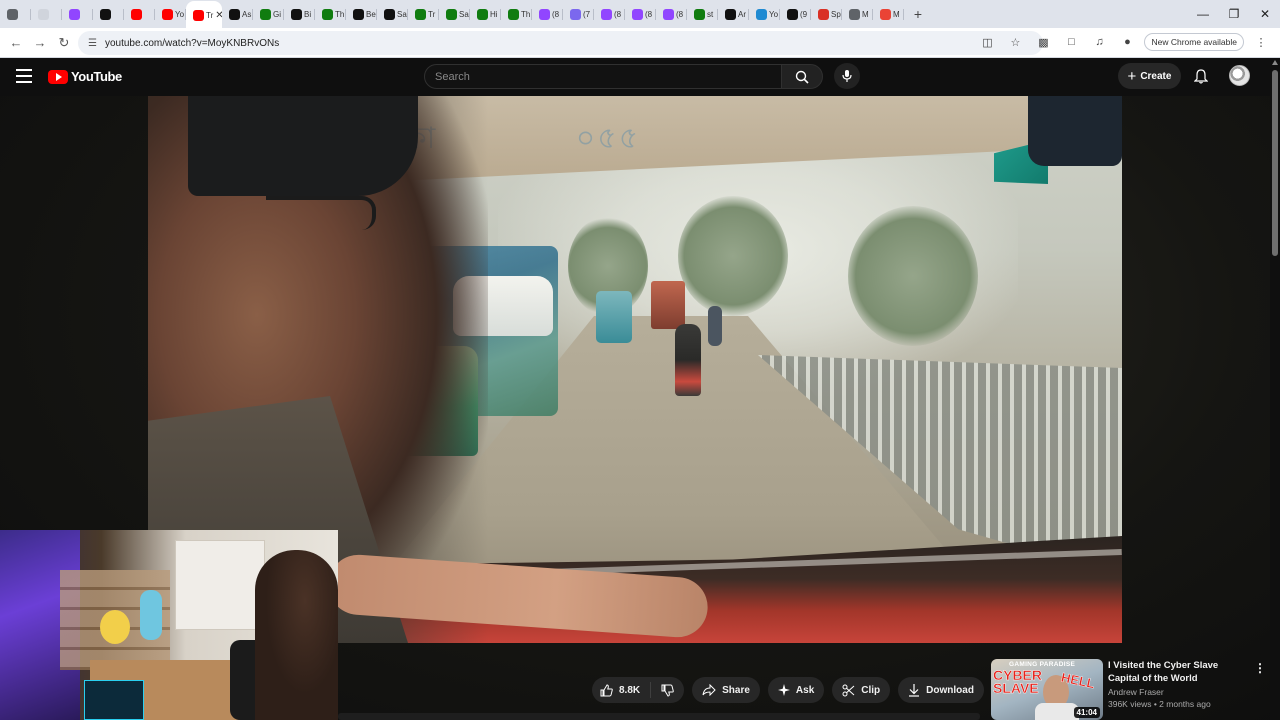 This screenshot has width=1280, height=720. Describe the element at coordinates (587, 14) in the screenshot. I see `tab-title: (7` at that location.